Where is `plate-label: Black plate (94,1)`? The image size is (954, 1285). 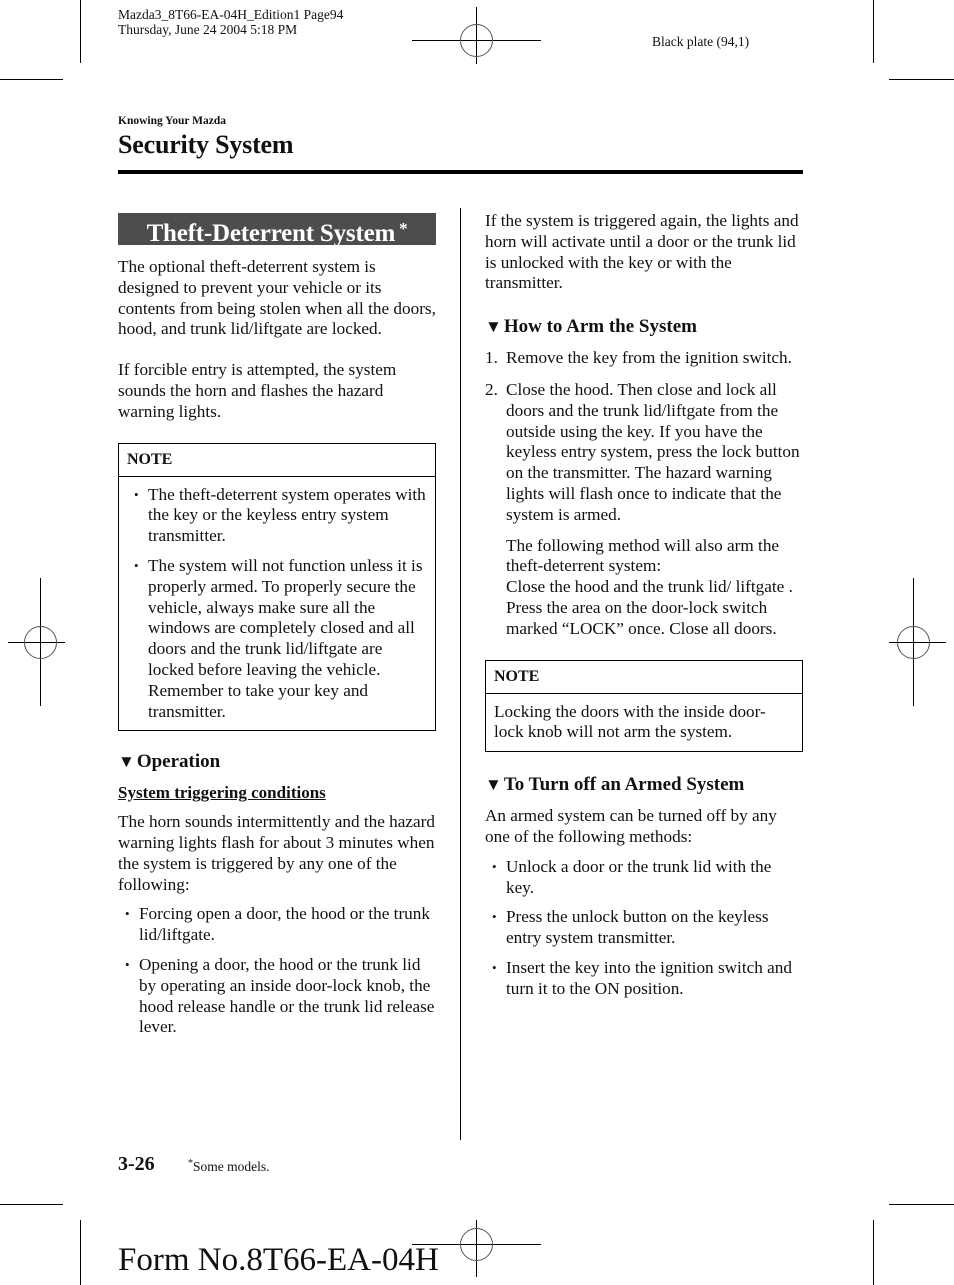
plate-label: Black plate (94,1) is located at coordinates (701, 41).